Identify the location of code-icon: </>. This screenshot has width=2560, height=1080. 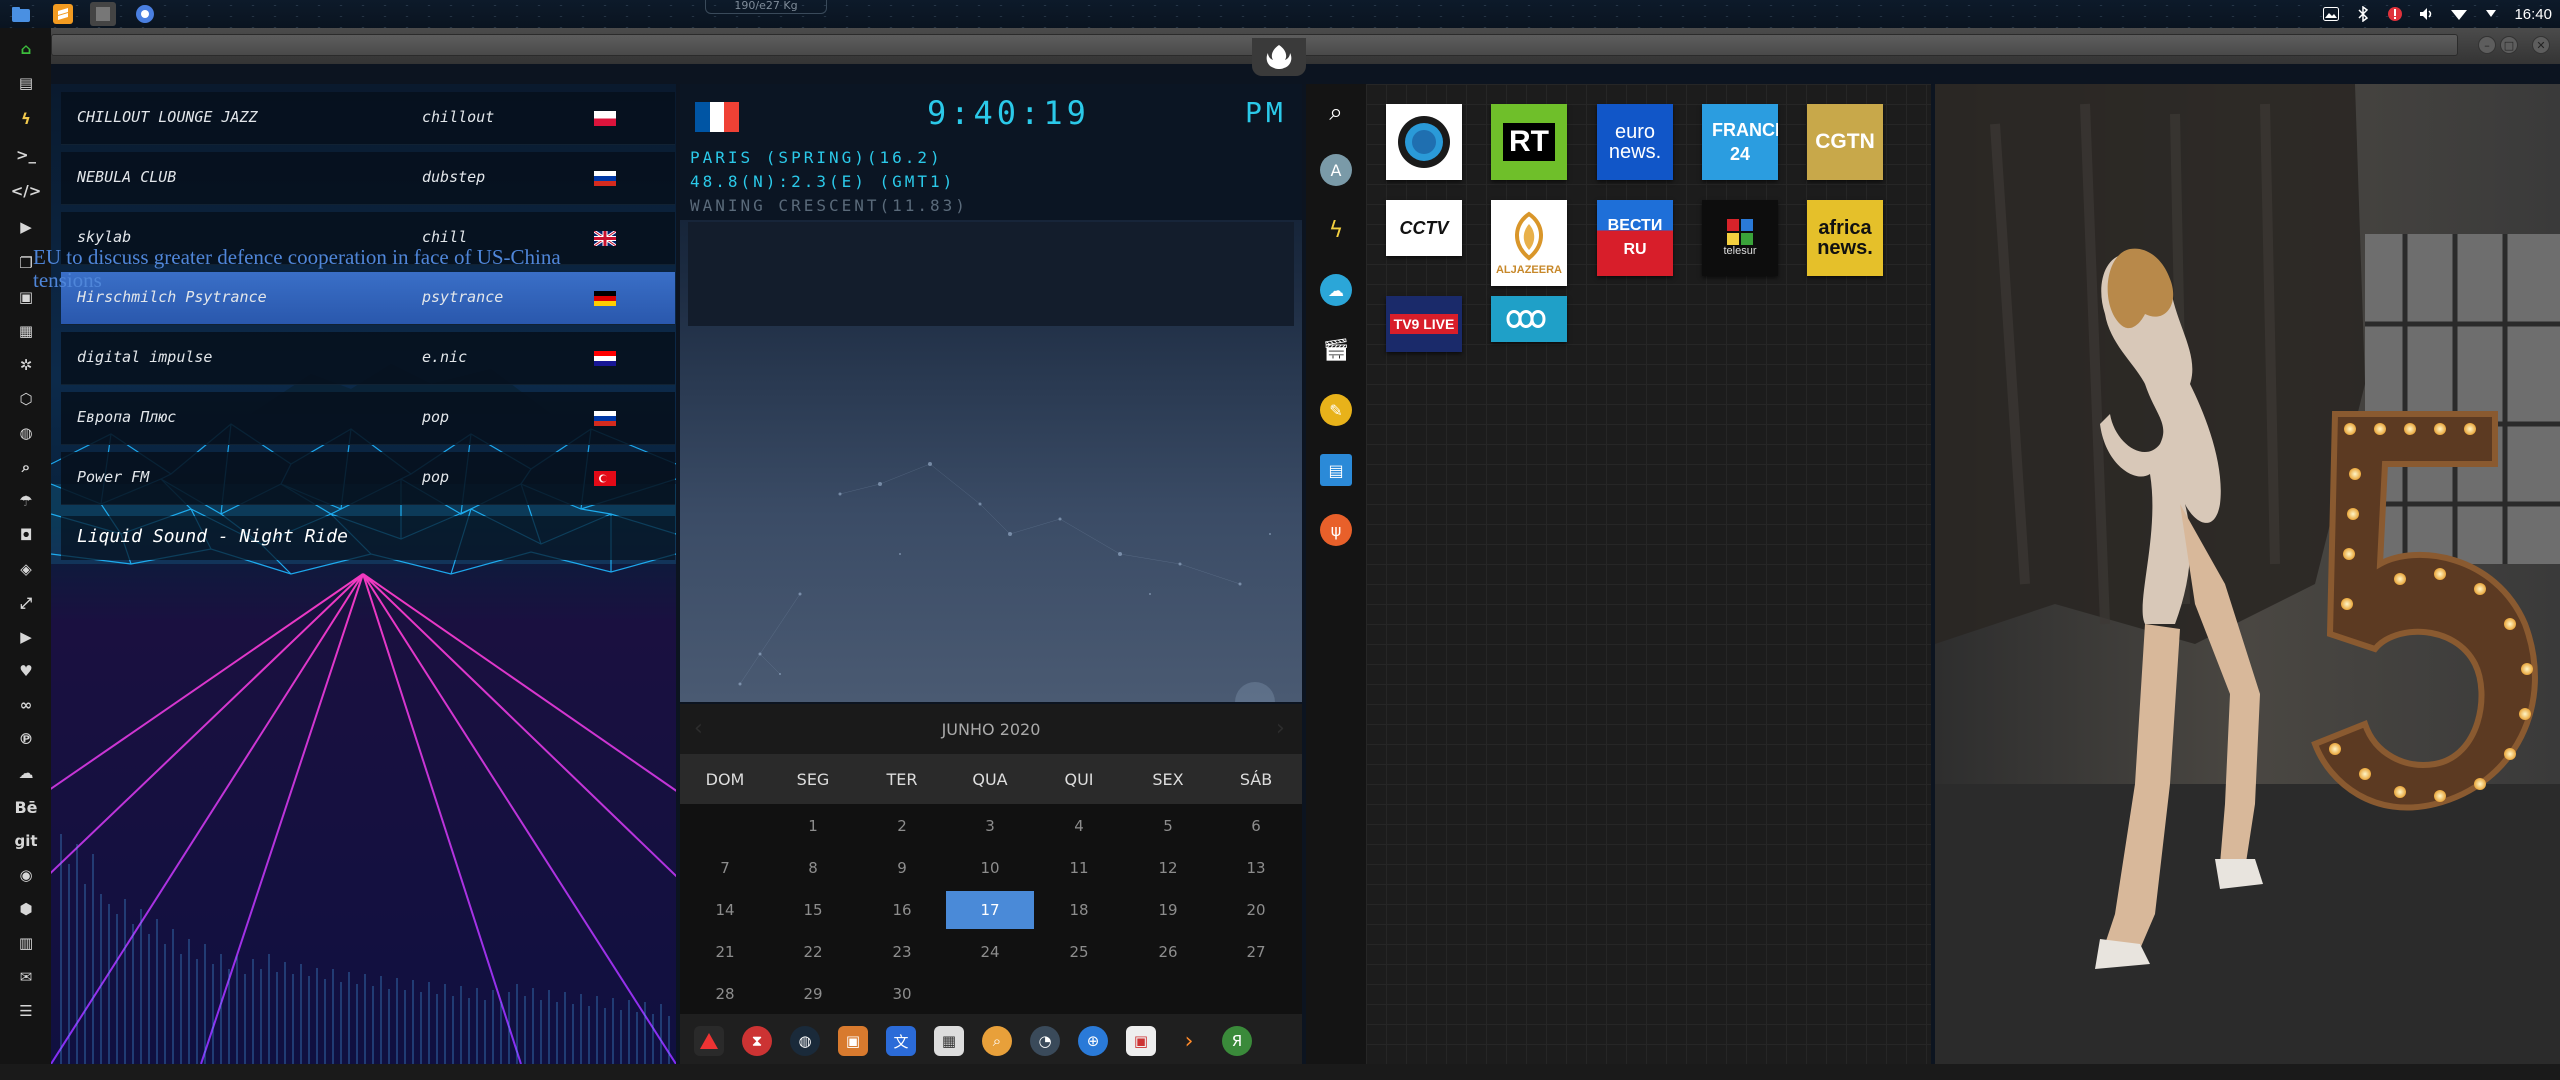
(26, 191).